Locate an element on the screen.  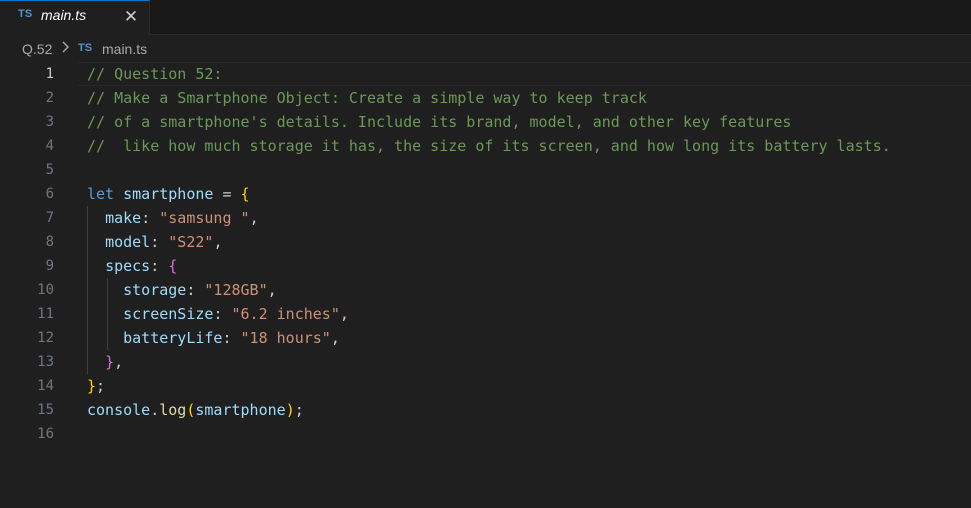
code-content: model: "S22", is located at coordinates (154, 242).